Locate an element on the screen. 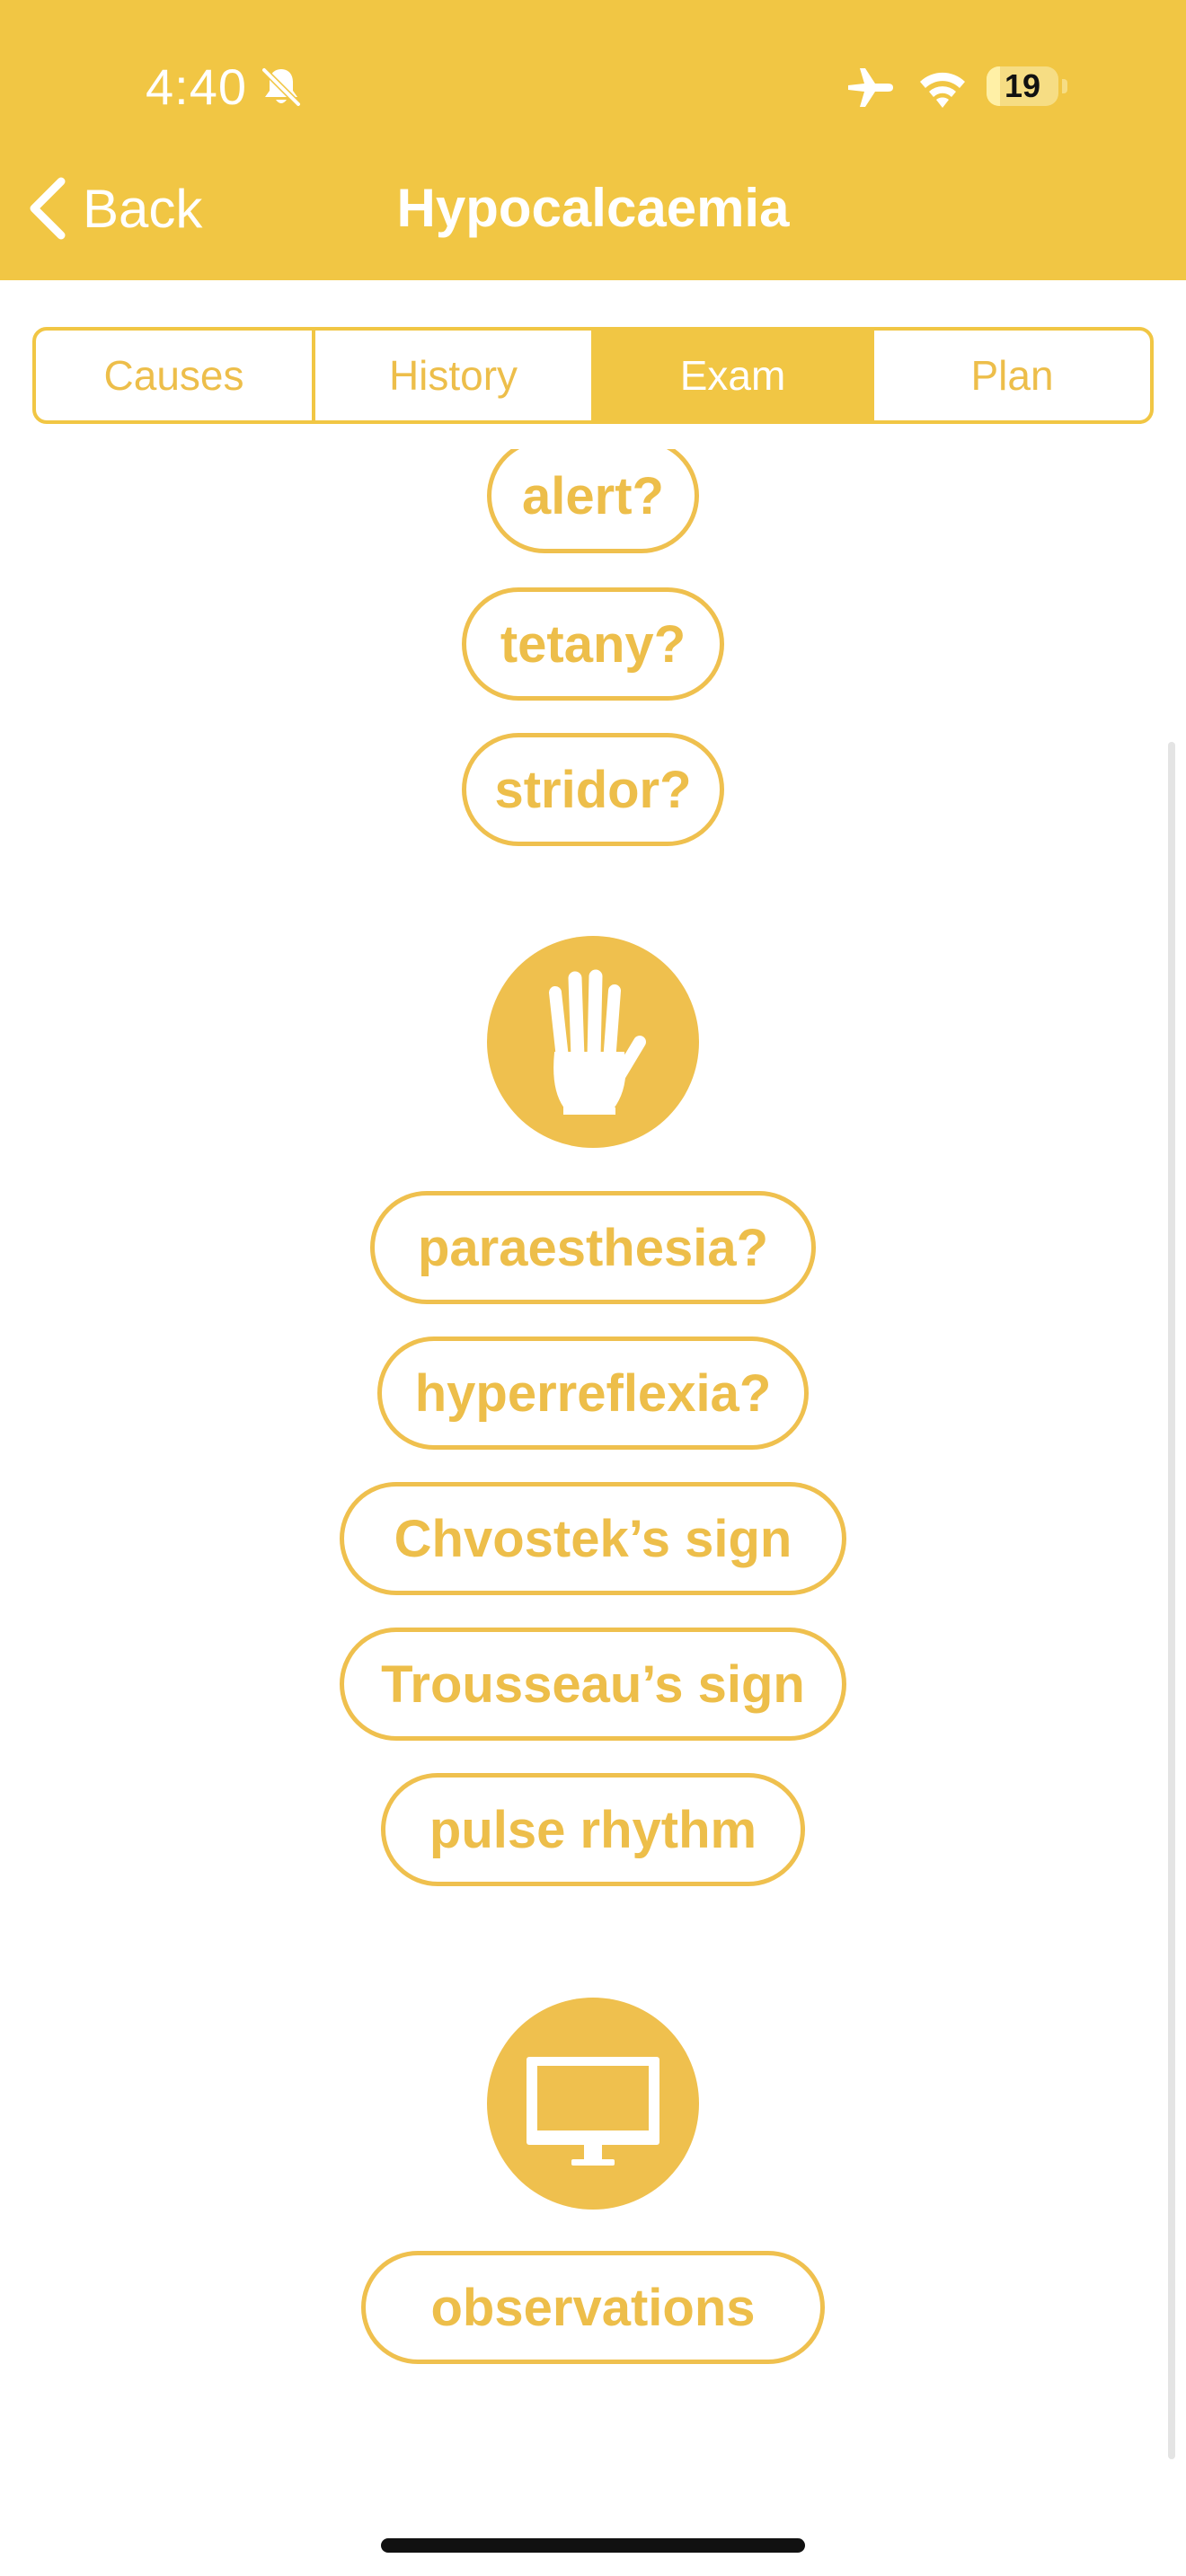 The height and width of the screenshot is (2576, 1186). battery-level: 19 is located at coordinates (1022, 85).